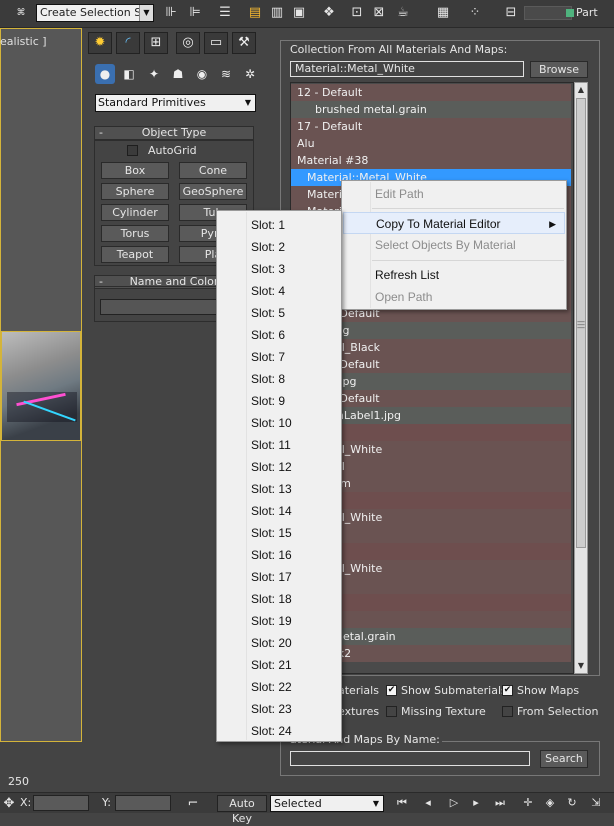  I want to click on slot-item: Slot: 19, so click(291, 621).